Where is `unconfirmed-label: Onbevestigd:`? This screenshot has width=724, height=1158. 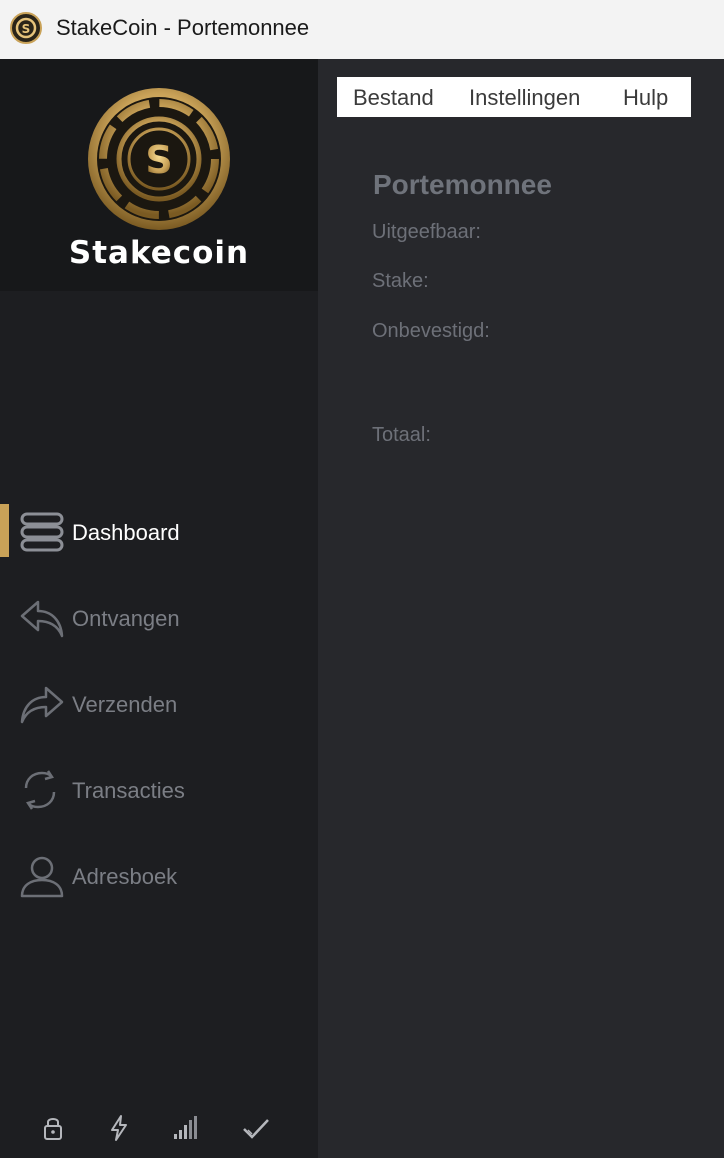 unconfirmed-label: Onbevestigd: is located at coordinates (431, 331).